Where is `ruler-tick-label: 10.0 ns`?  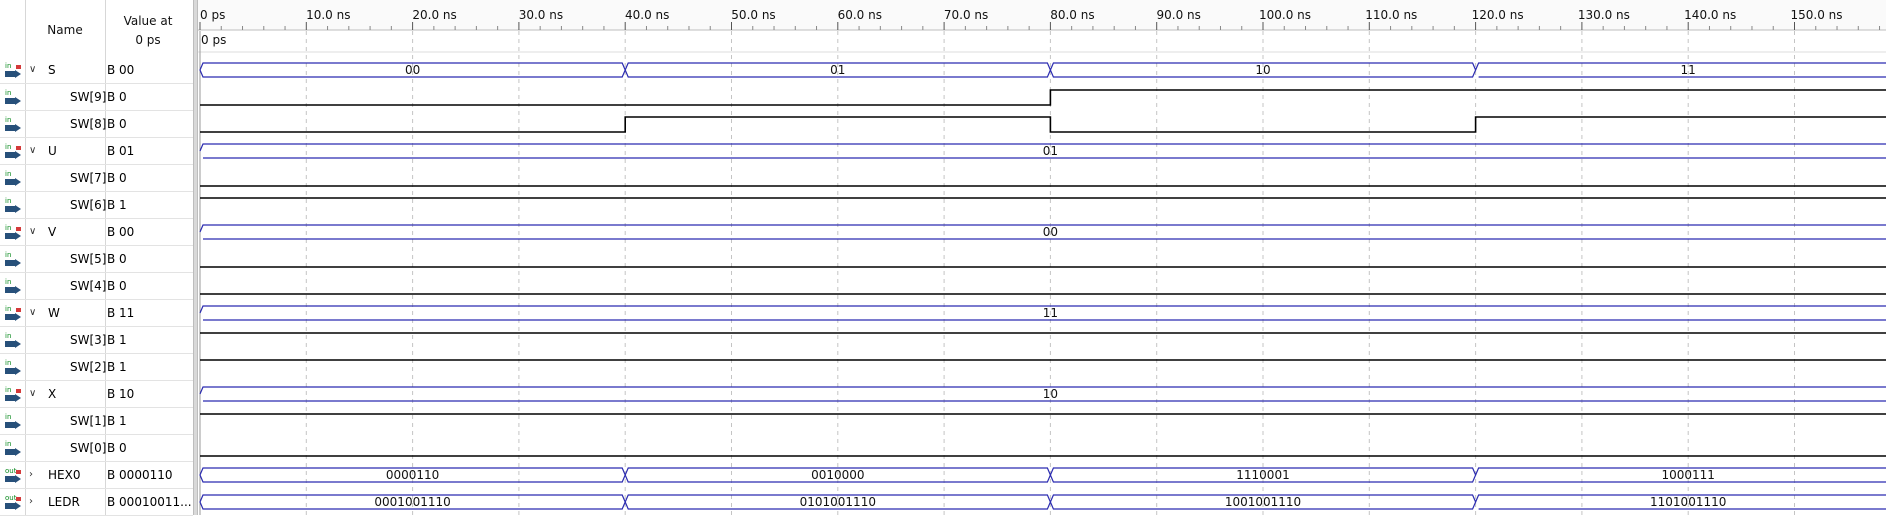
ruler-tick-label: 10.0 ns is located at coordinates (328, 15).